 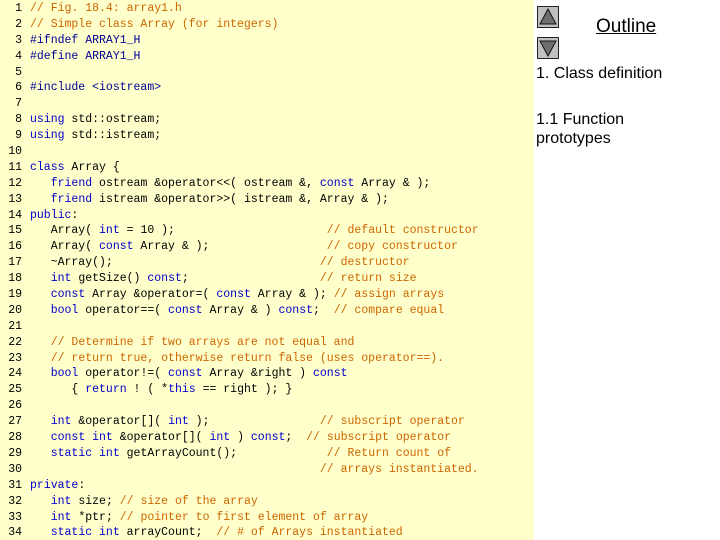 I want to click on line-number: 18, so click(x=15, y=279).